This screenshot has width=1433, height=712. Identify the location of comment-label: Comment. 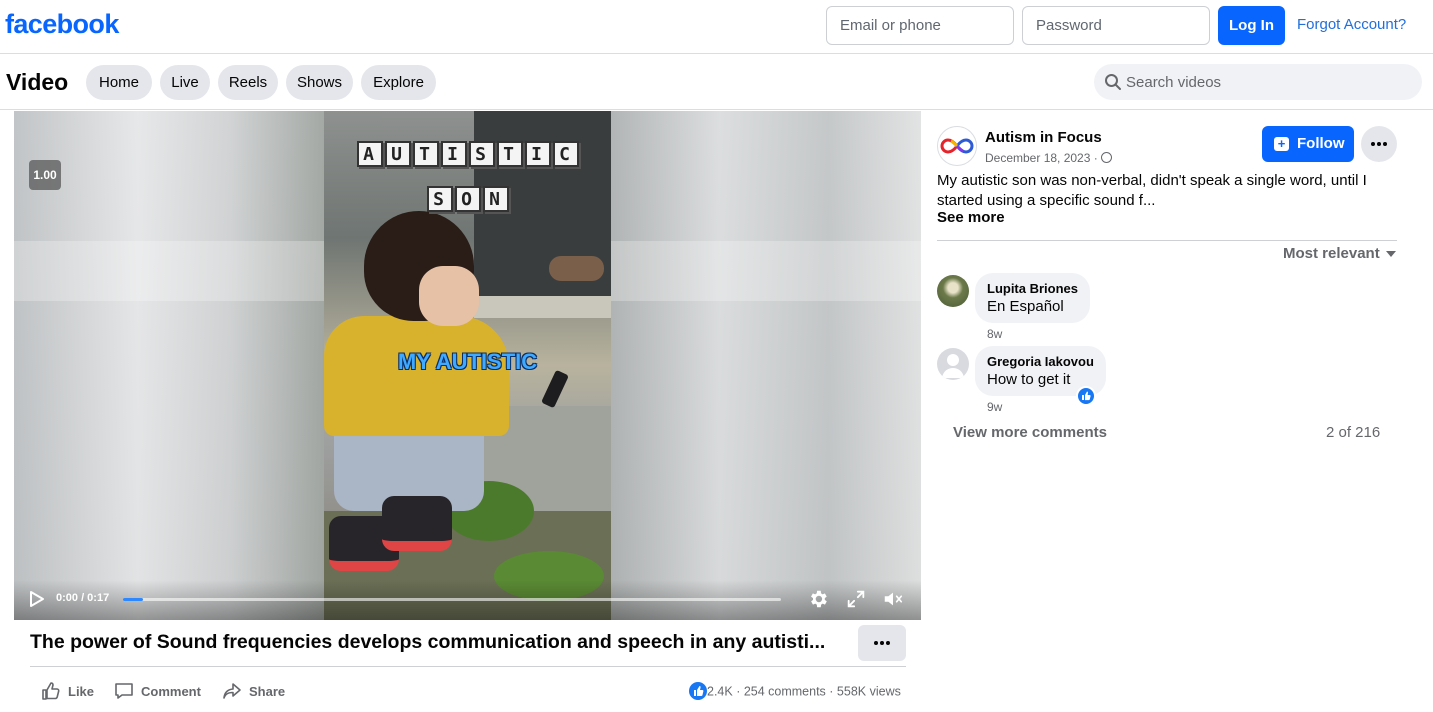
(171, 691).